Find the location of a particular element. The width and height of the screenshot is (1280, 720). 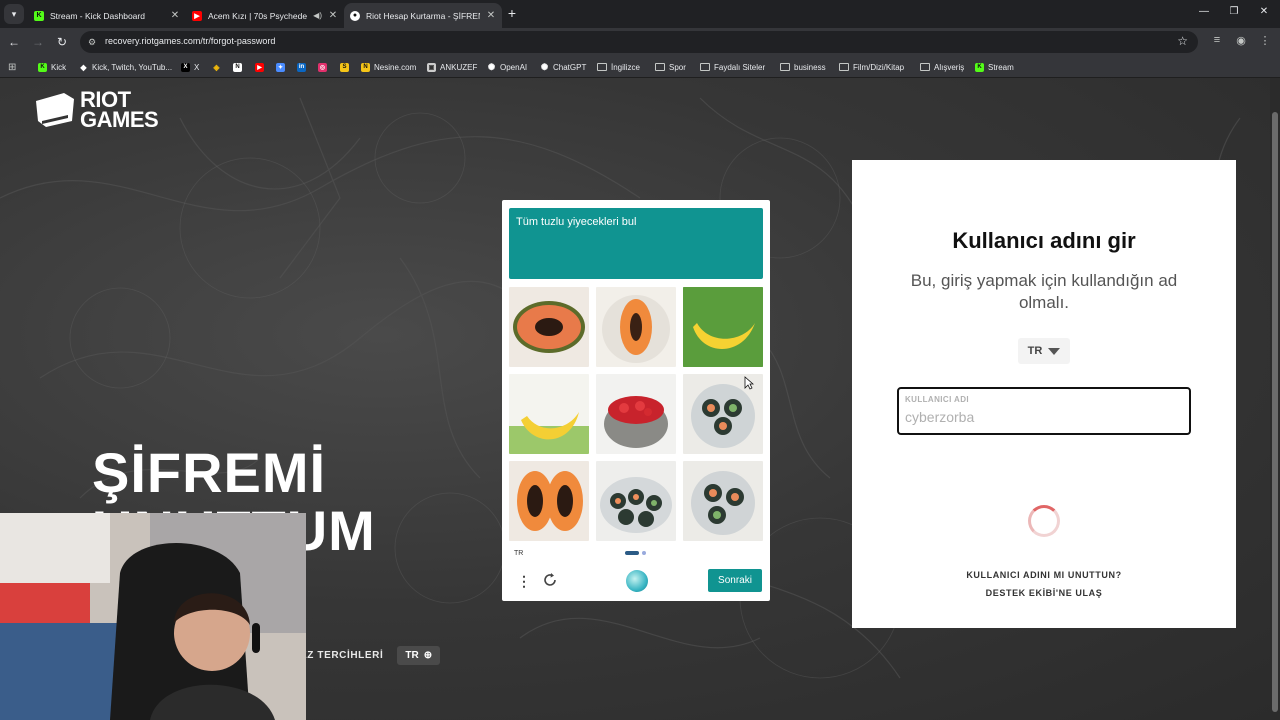

reading-list-icon: ≡ is located at coordinates (1217, 40).